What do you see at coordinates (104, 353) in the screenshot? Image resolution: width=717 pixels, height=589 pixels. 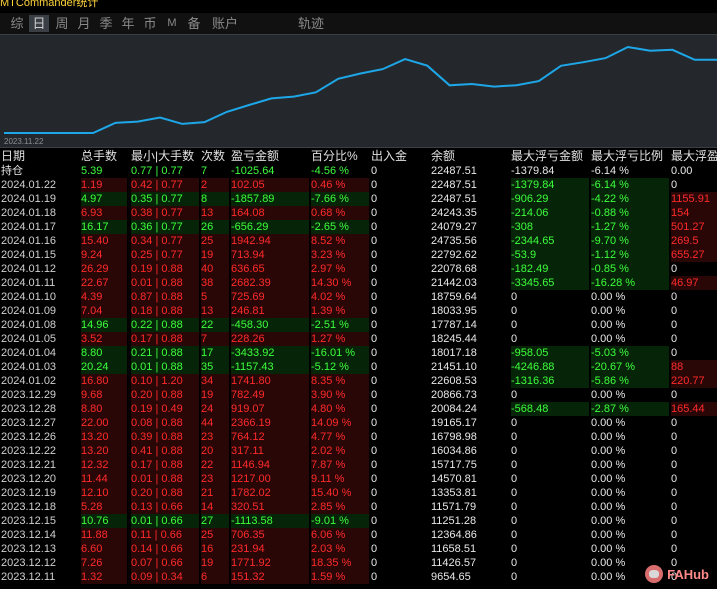 I see `table-cell: 8.80` at bounding box center [104, 353].